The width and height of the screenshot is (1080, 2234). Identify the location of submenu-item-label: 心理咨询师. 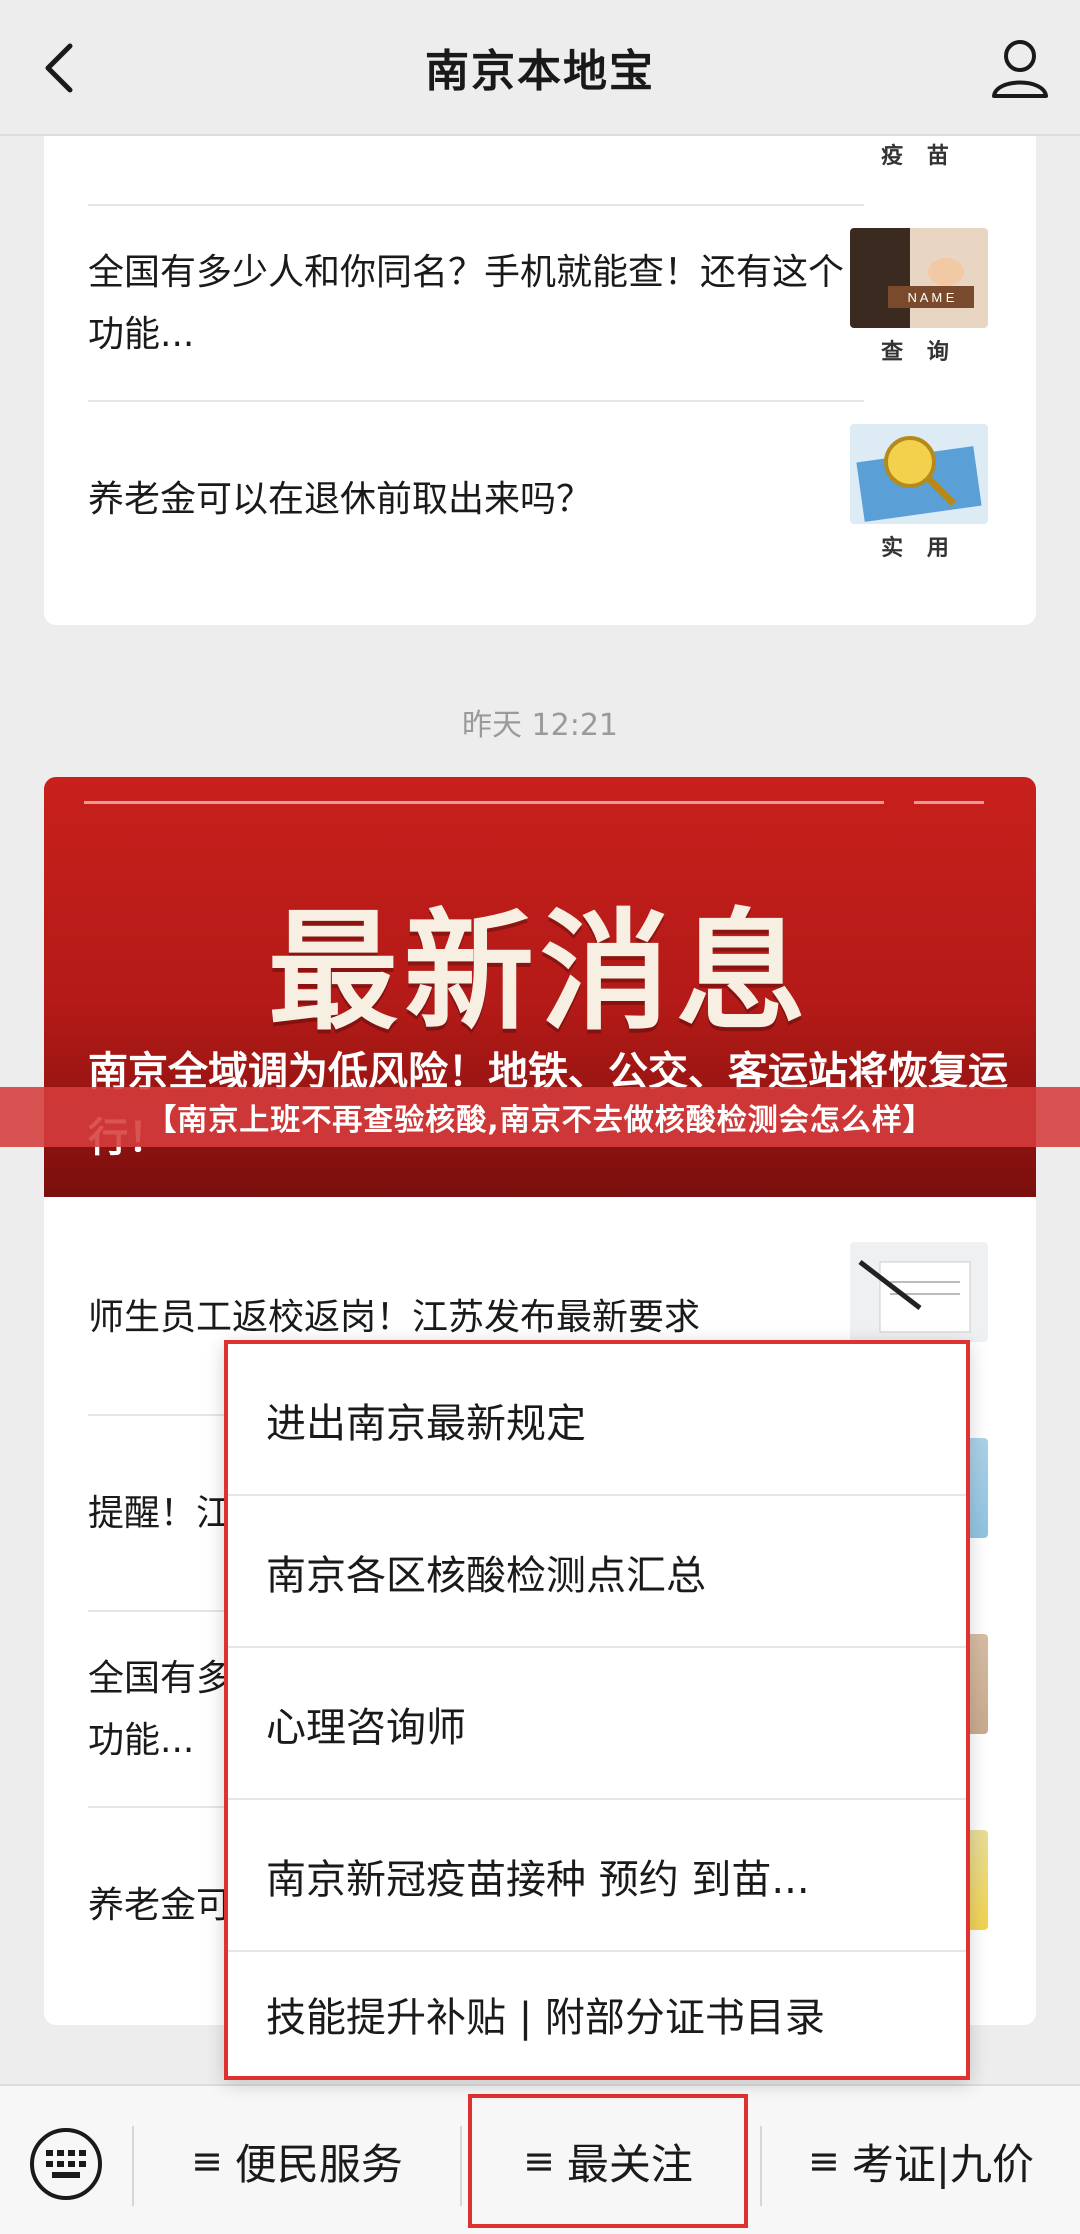
(366, 1728).